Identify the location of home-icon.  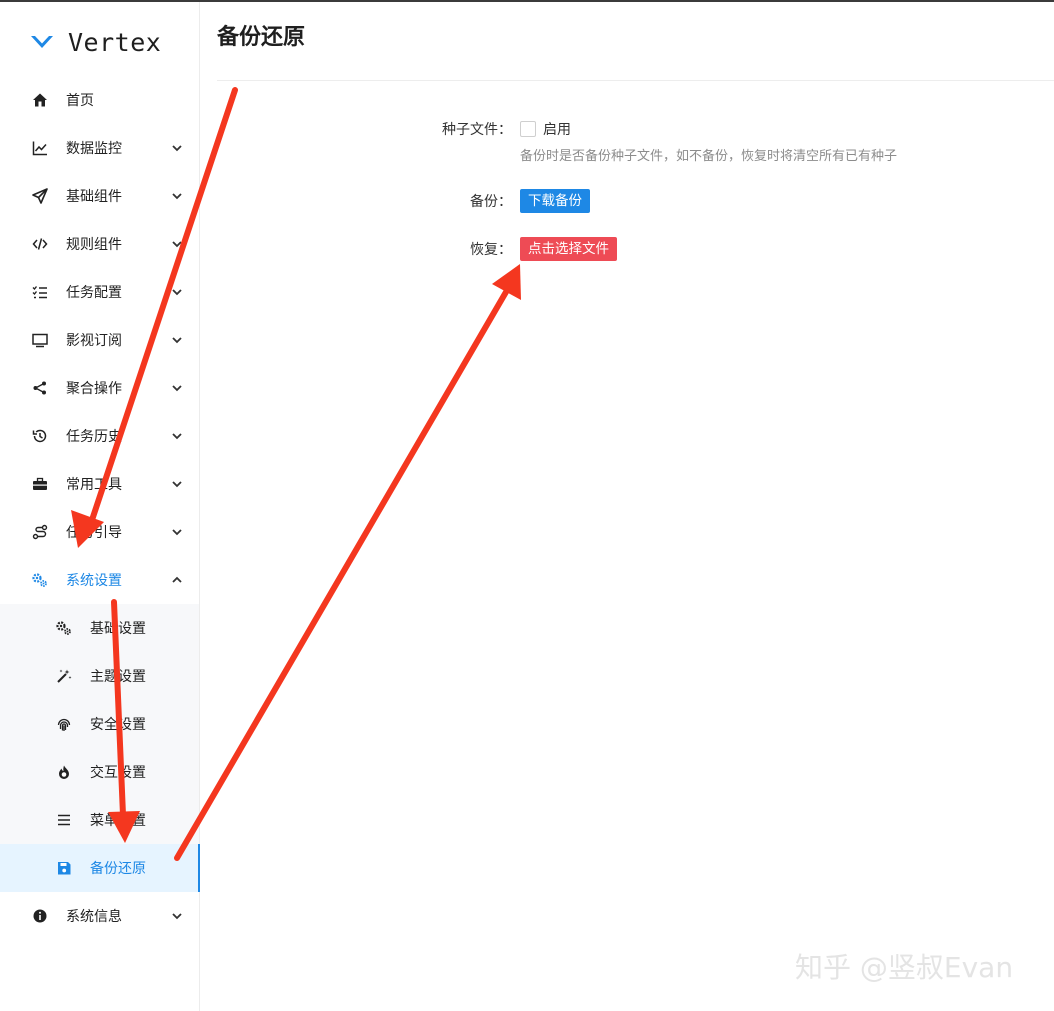
(40, 100).